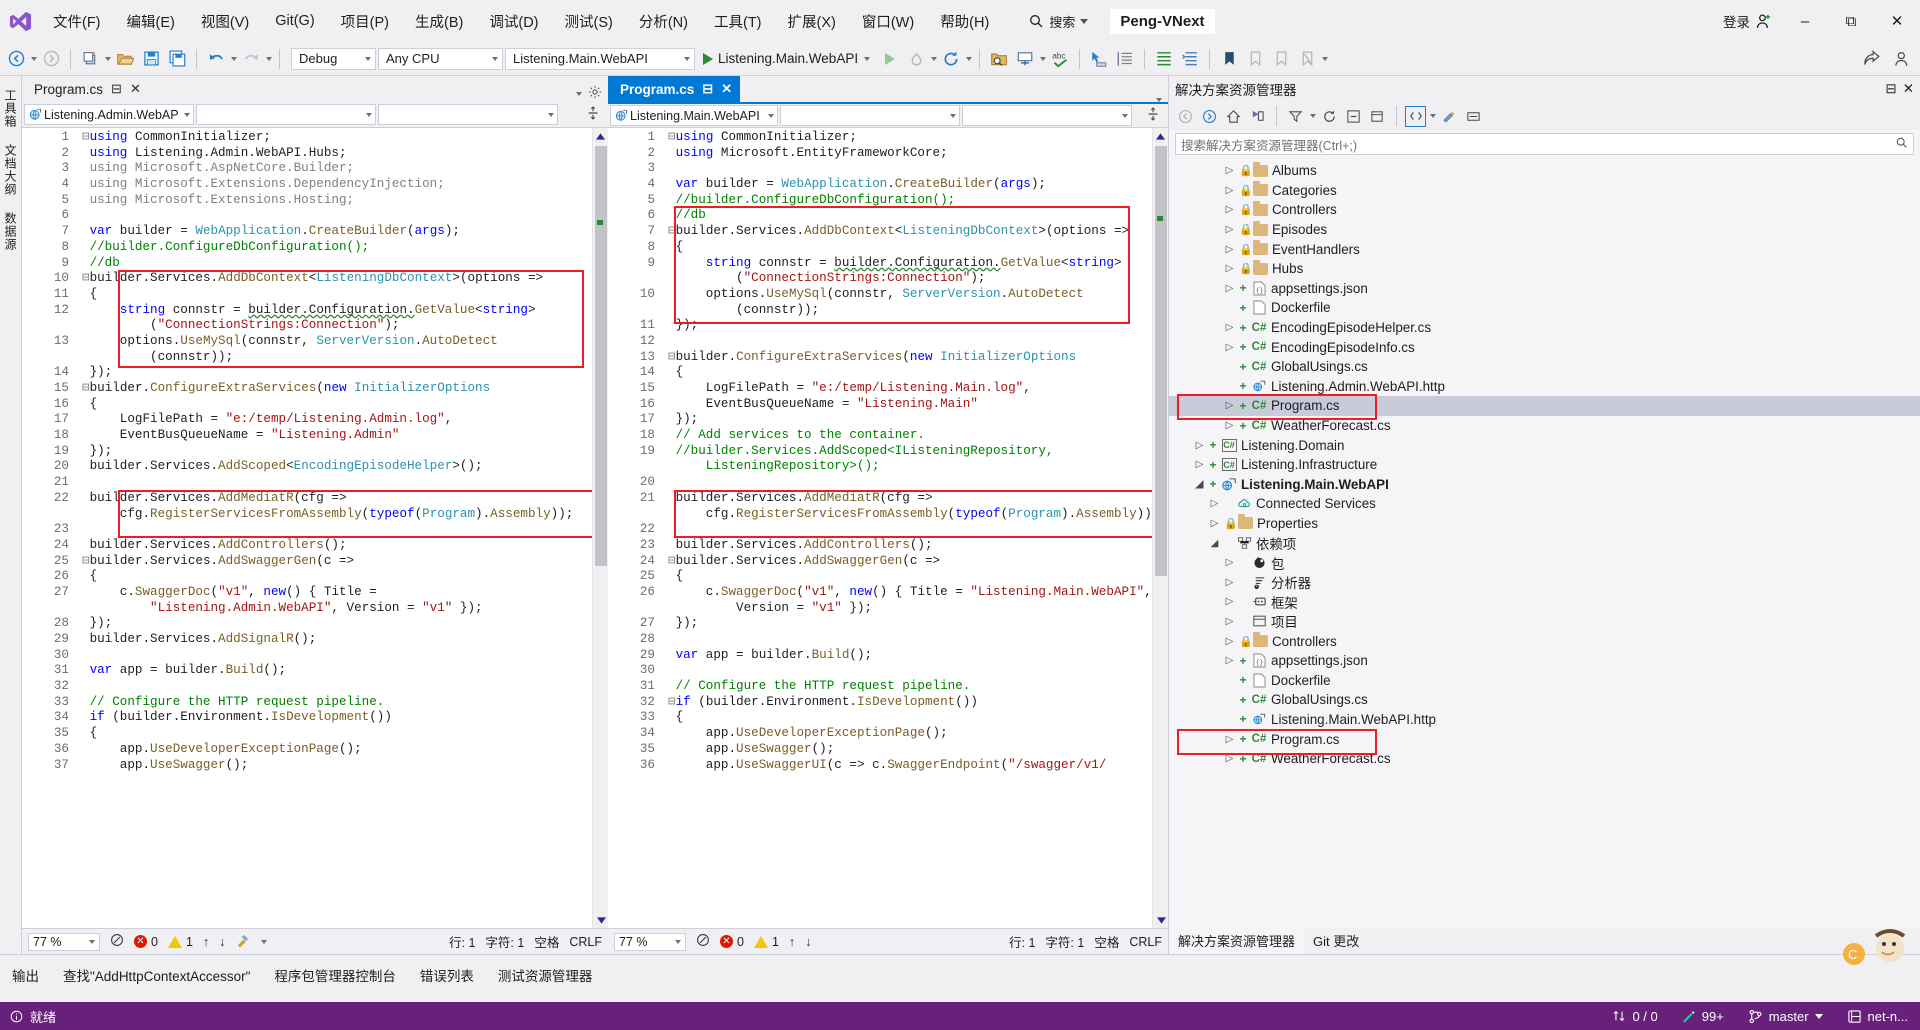  Describe the element at coordinates (595, 93) in the screenshot. I see `gear-icon` at that location.